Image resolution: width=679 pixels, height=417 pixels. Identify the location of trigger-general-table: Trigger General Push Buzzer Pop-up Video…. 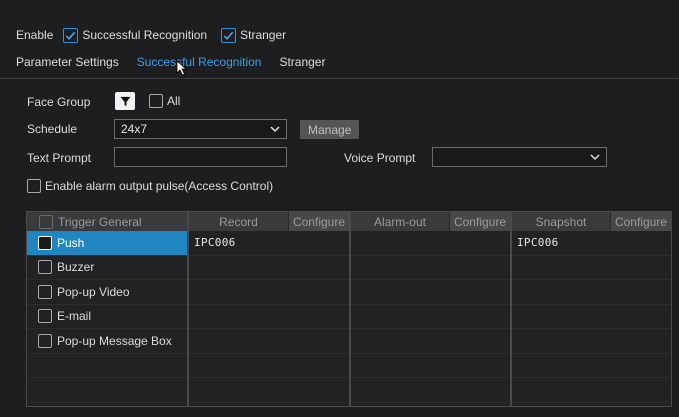
(107, 309).